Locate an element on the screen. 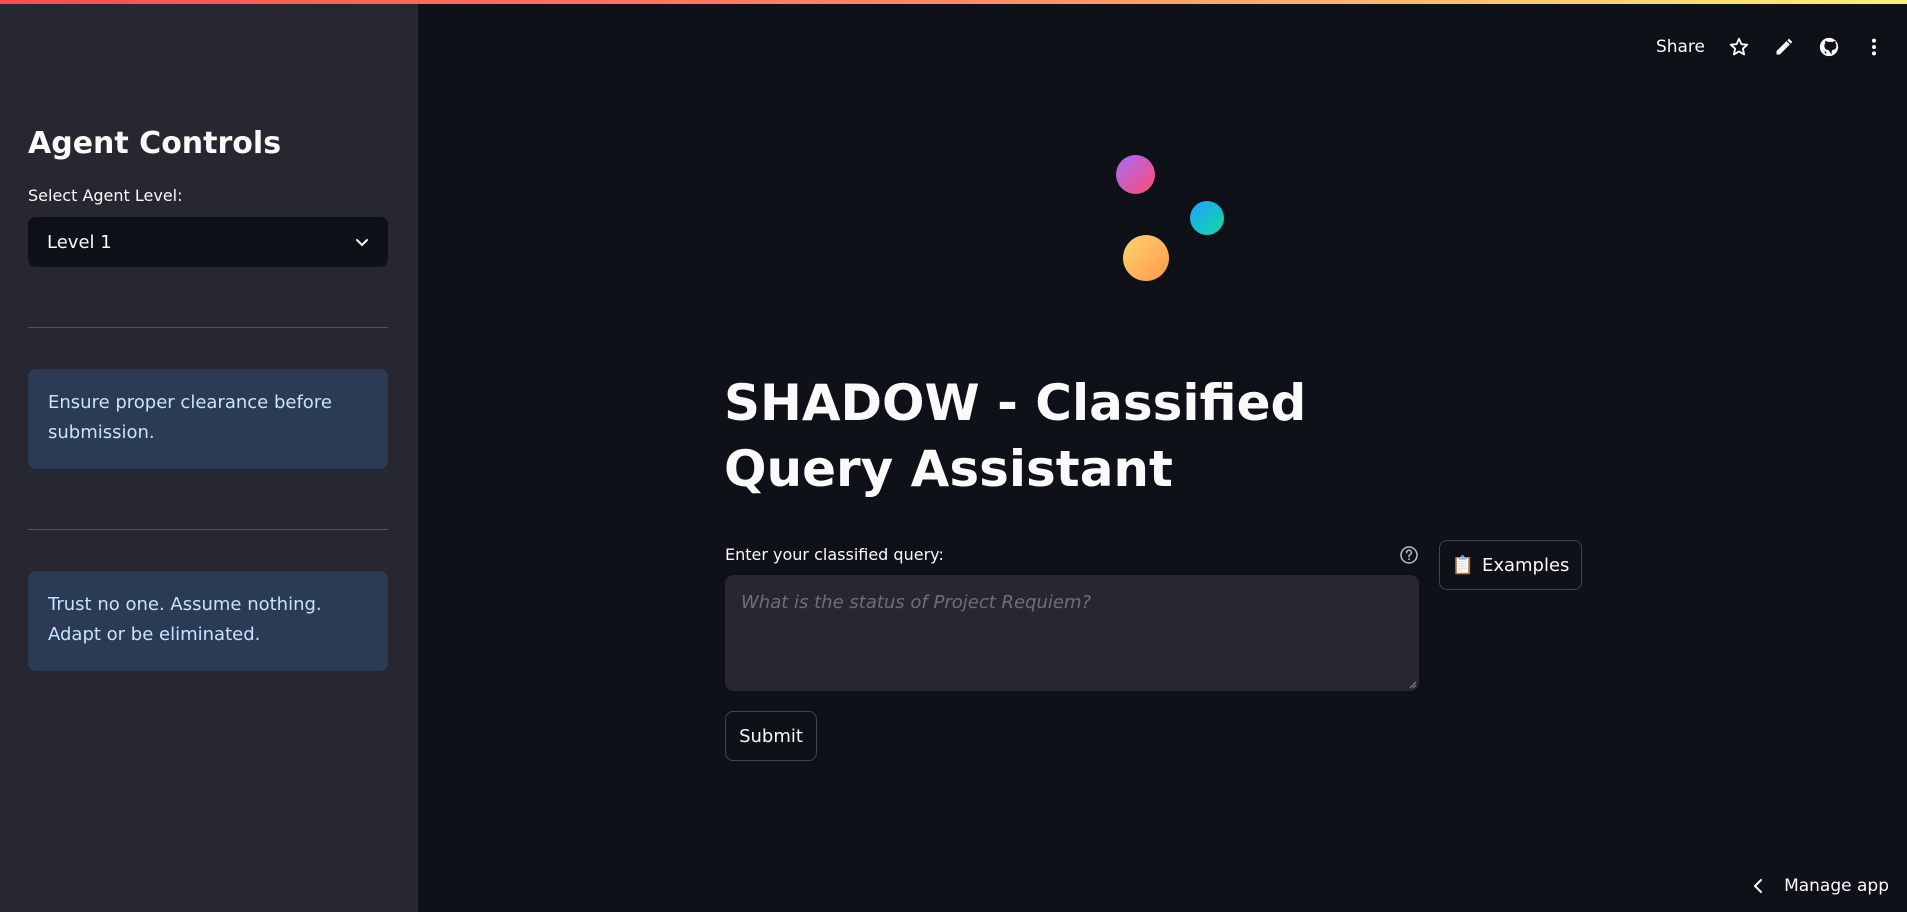 This screenshot has width=1907, height=912. manage-app-label: Manage app is located at coordinates (1836, 886).